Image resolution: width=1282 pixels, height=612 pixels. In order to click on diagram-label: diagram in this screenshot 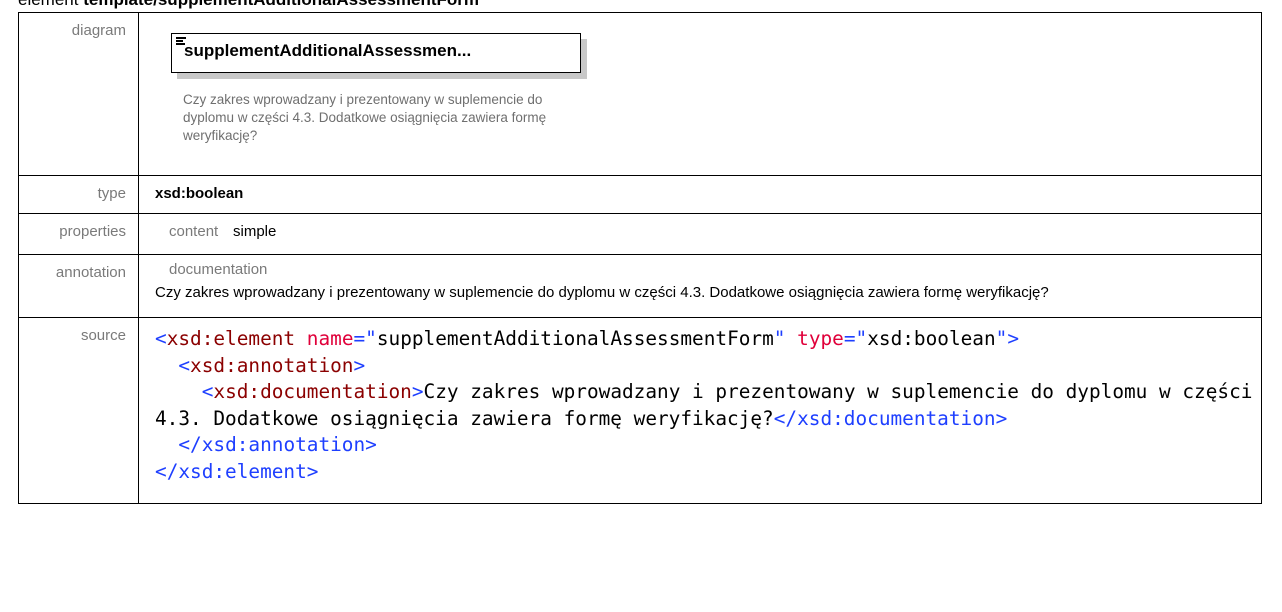, I will do `click(78, 94)`.